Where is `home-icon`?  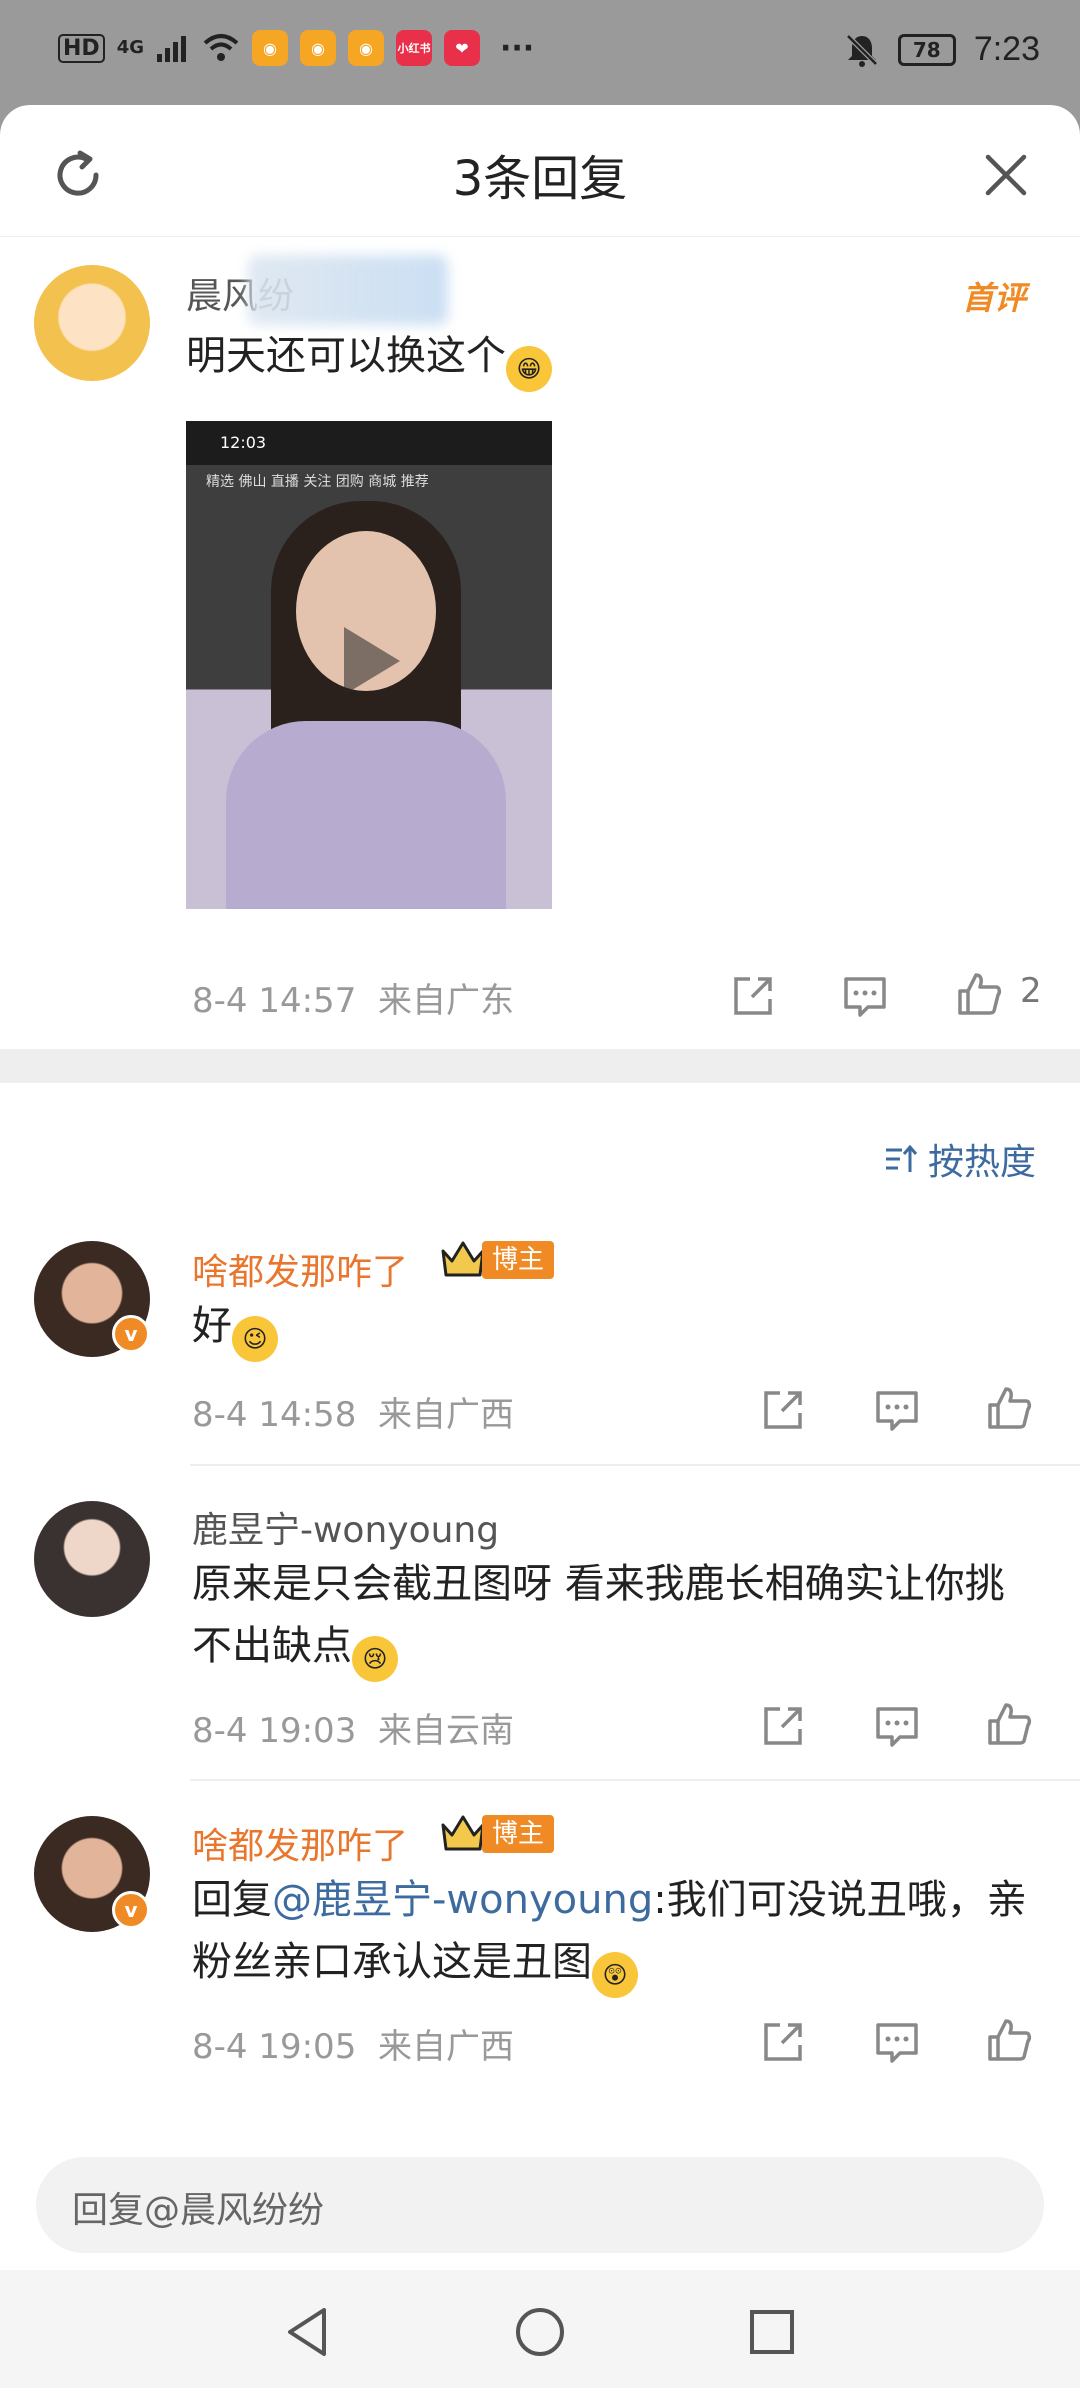
home-icon is located at coordinates (540, 2332).